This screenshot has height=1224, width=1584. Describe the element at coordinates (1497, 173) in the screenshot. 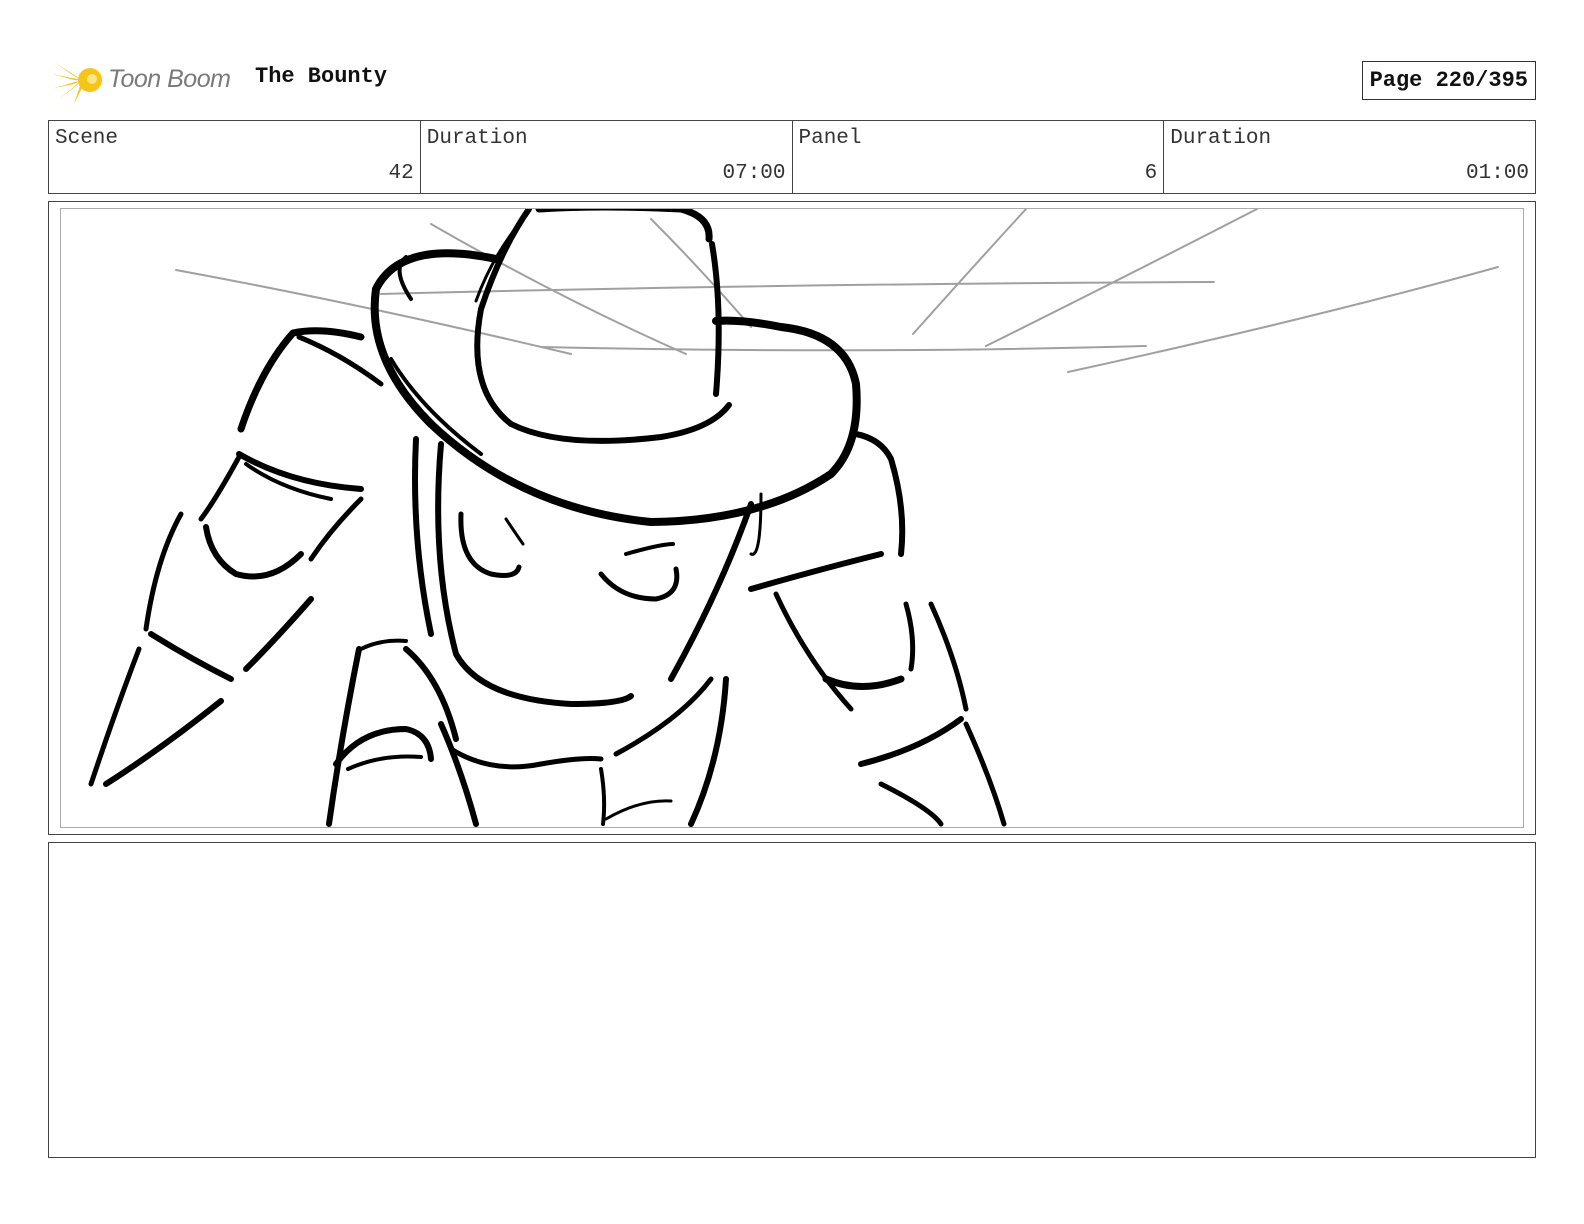

I see `panel-duration-value: 01:00` at that location.